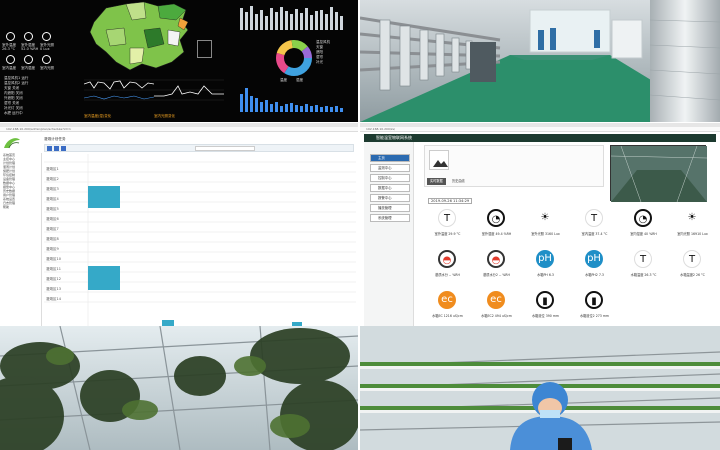 Image resolution: width=720 pixels, height=450 pixels. Describe the element at coordinates (447, 234) in the screenshot. I see `sensor-label: 室外温度 29.9 °C` at that location.